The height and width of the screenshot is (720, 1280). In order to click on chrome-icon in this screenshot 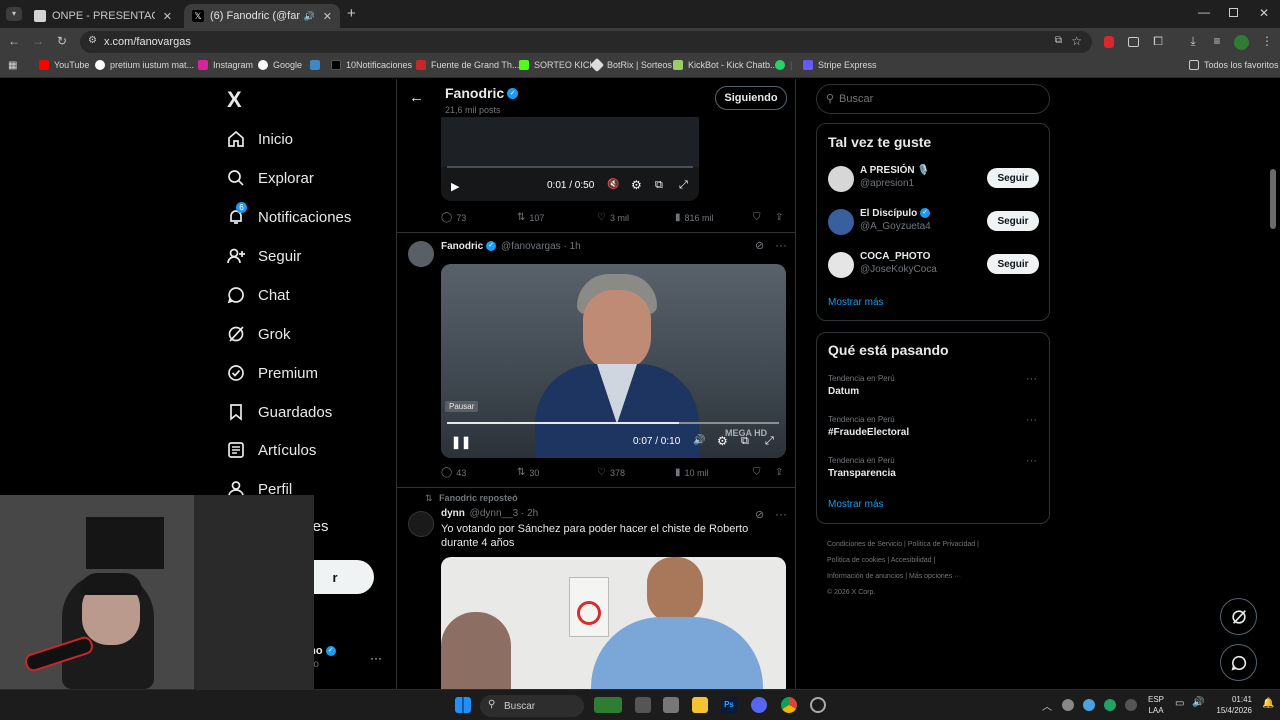, I will do `click(789, 705)`.